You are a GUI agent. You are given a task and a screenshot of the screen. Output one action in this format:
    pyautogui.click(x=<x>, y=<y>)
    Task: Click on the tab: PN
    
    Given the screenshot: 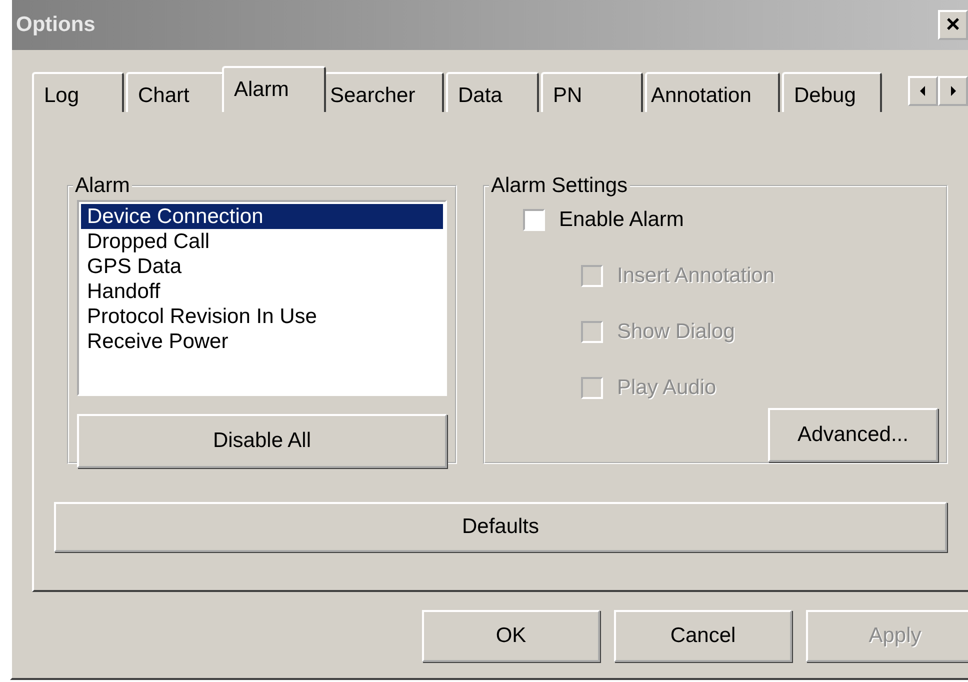 What is the action you would take?
    pyautogui.click(x=592, y=92)
    